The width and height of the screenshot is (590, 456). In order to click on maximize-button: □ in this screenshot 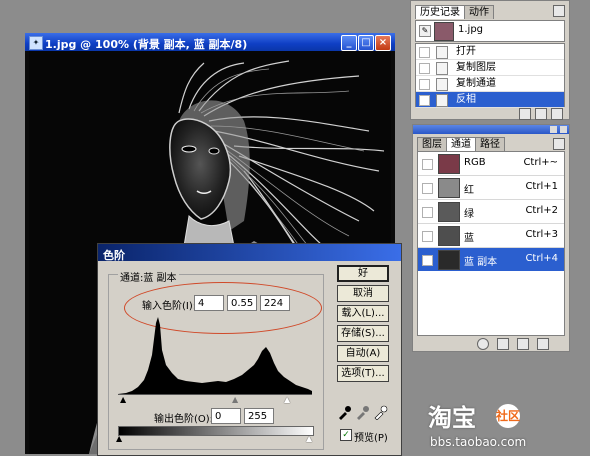, I will do `click(366, 43)`.